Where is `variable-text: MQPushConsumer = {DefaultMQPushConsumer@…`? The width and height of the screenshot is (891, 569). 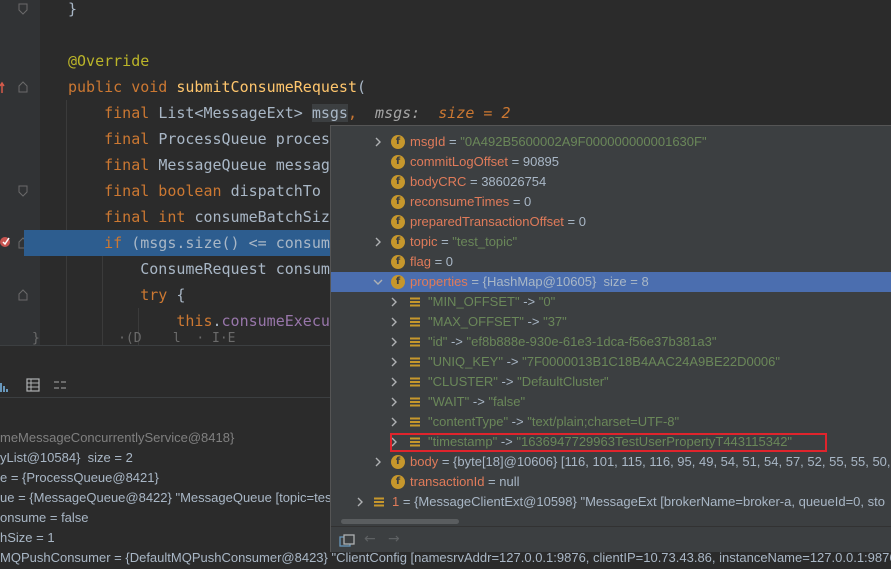 variable-text: MQPushConsumer = {DefaultMQPushConsumer@… is located at coordinates (445, 557).